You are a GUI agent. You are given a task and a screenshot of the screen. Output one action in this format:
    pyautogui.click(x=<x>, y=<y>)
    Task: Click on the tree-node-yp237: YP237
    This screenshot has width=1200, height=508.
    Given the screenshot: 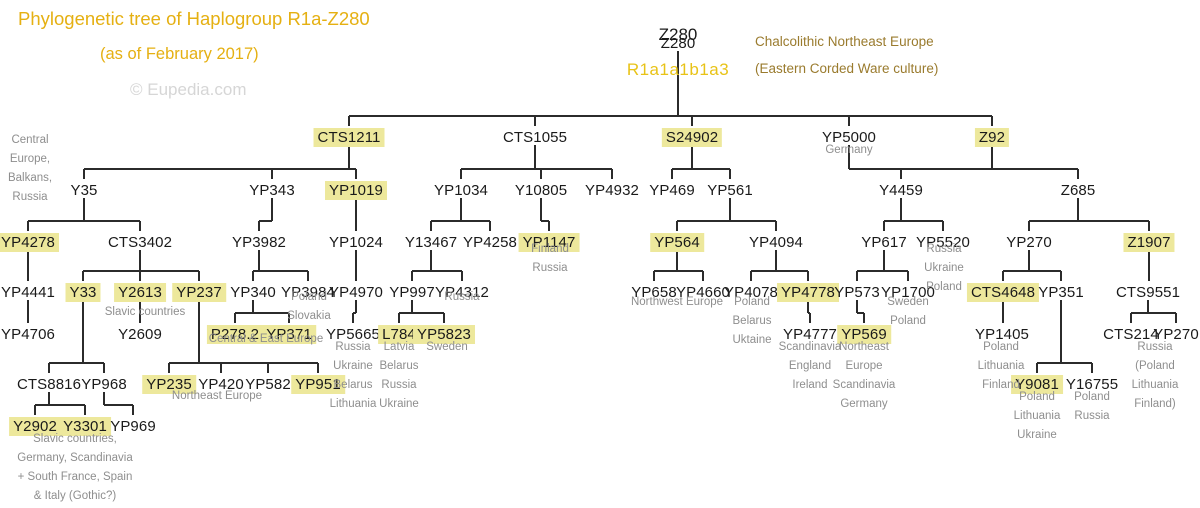 What is the action you would take?
    pyautogui.click(x=199, y=292)
    